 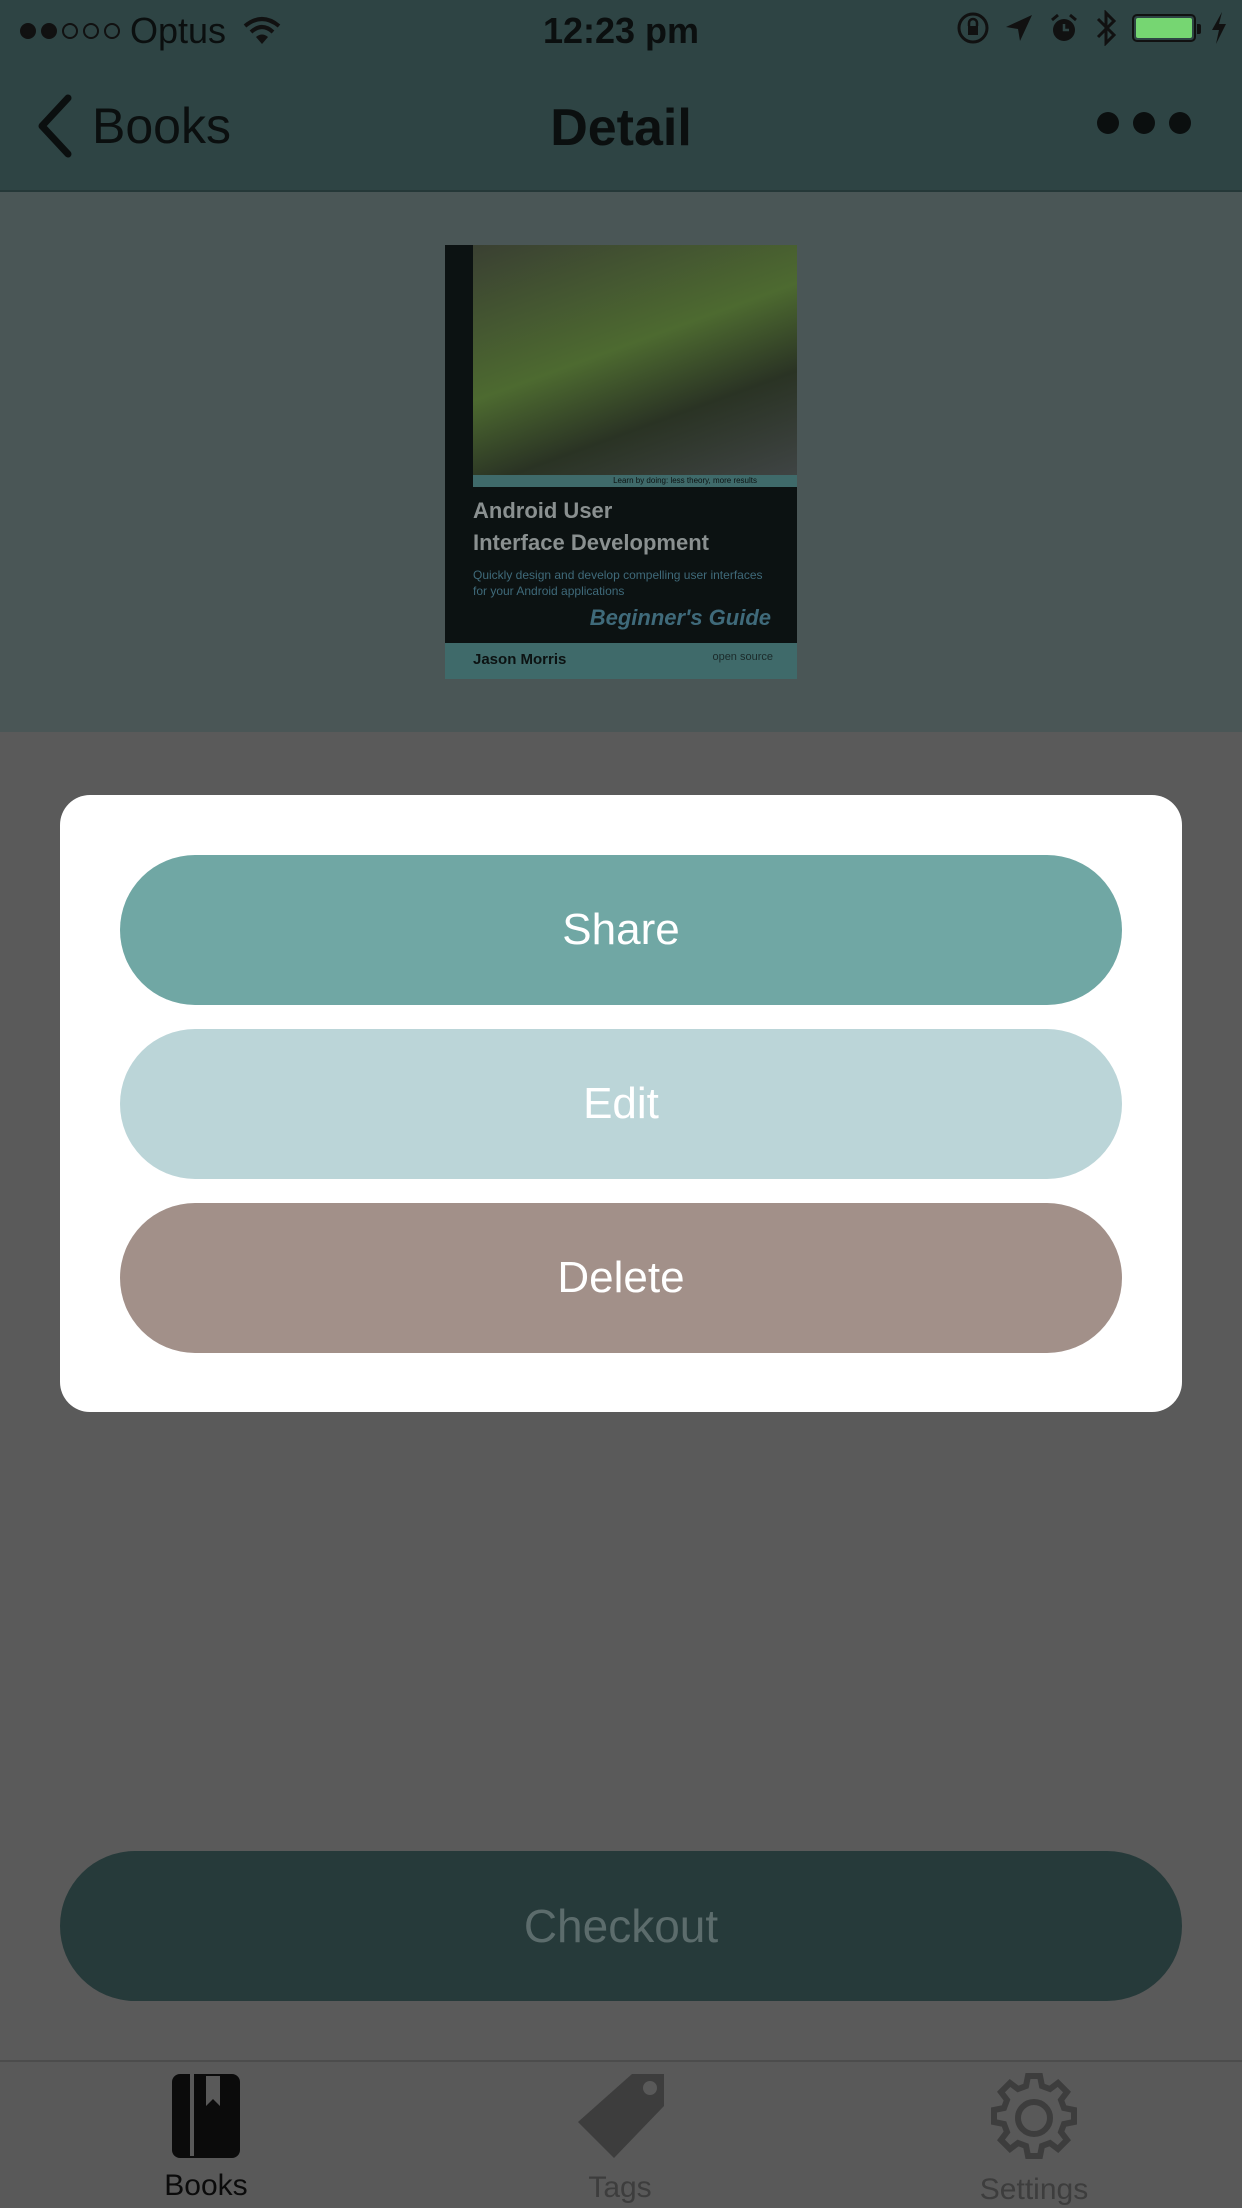 I want to click on delete-button: Delete, so click(x=621, y=1278).